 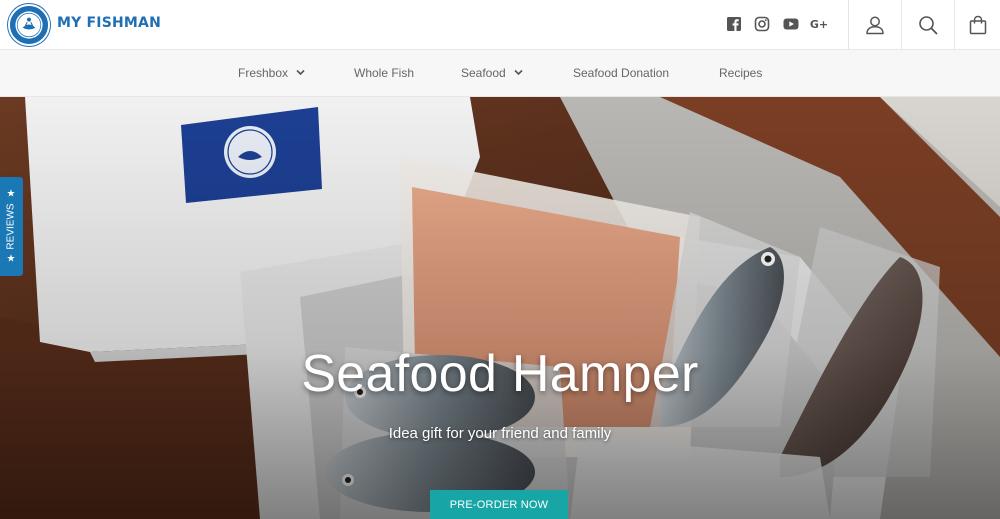 What do you see at coordinates (734, 24) in the screenshot?
I see `facebook-icon` at bounding box center [734, 24].